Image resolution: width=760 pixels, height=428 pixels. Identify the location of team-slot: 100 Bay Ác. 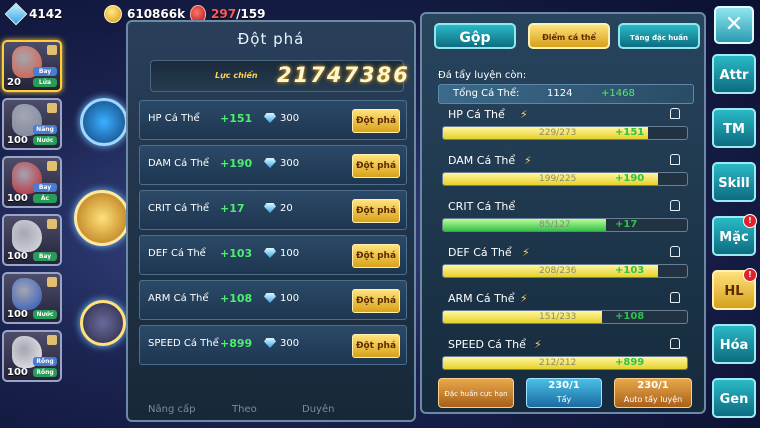
(32, 182).